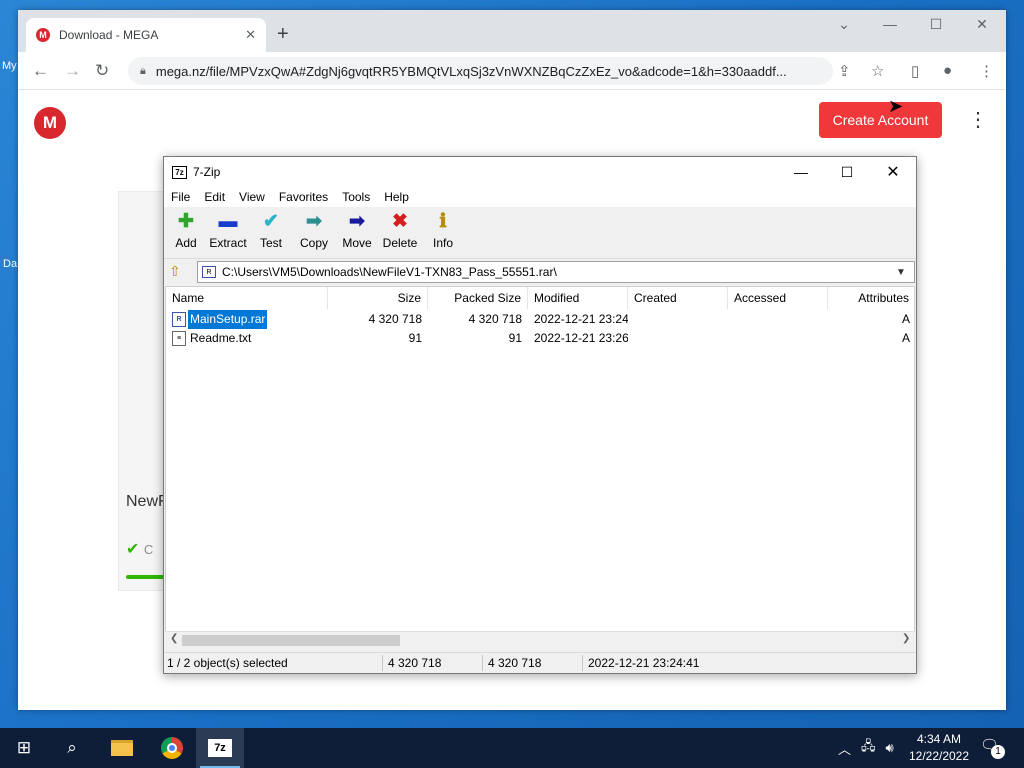  Describe the element at coordinates (303, 197) in the screenshot. I see `menu-favorites: Favorites` at that location.